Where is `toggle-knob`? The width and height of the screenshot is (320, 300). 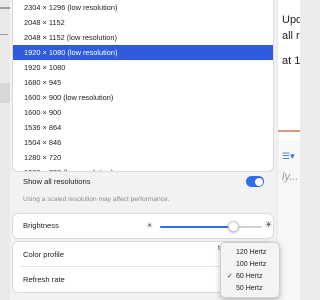
toggle-knob is located at coordinates (258, 181).